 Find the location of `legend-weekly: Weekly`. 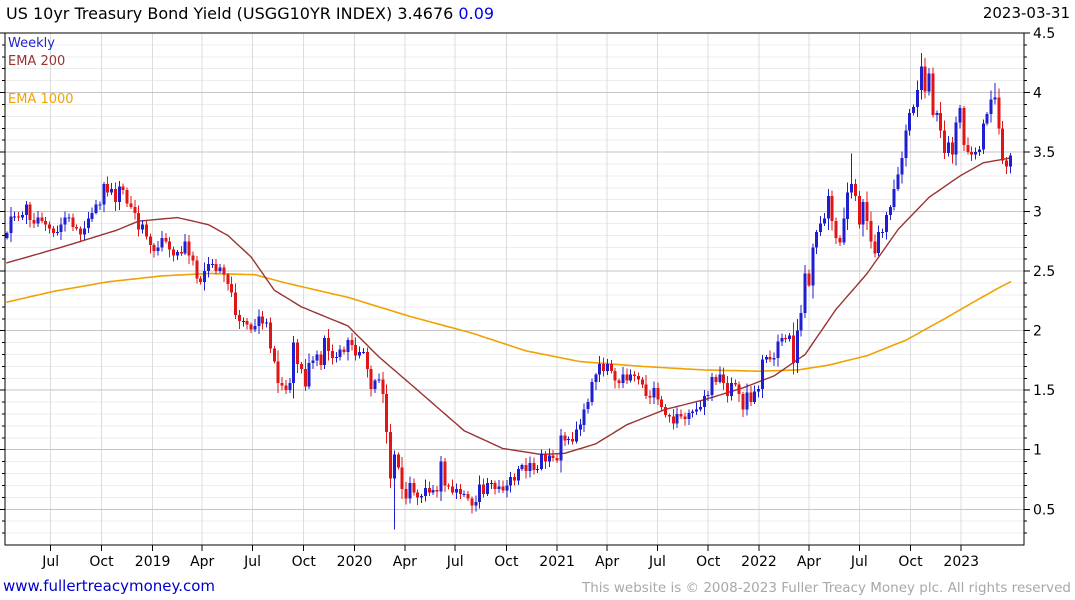

legend-weekly: Weekly is located at coordinates (31, 43).